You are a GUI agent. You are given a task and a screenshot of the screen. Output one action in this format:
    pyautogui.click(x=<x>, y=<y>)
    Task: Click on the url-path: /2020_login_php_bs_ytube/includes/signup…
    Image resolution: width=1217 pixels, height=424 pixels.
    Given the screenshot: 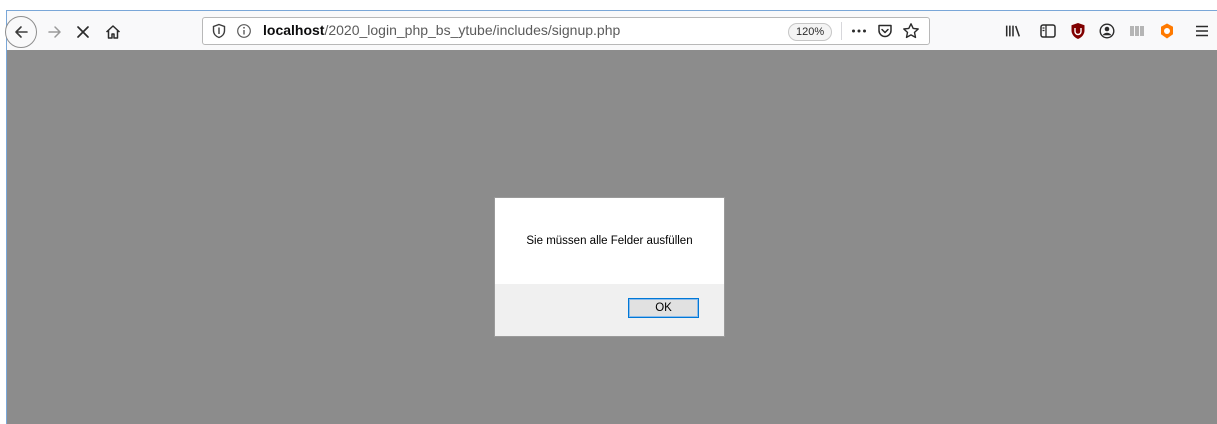 What is the action you would take?
    pyautogui.click(x=472, y=30)
    